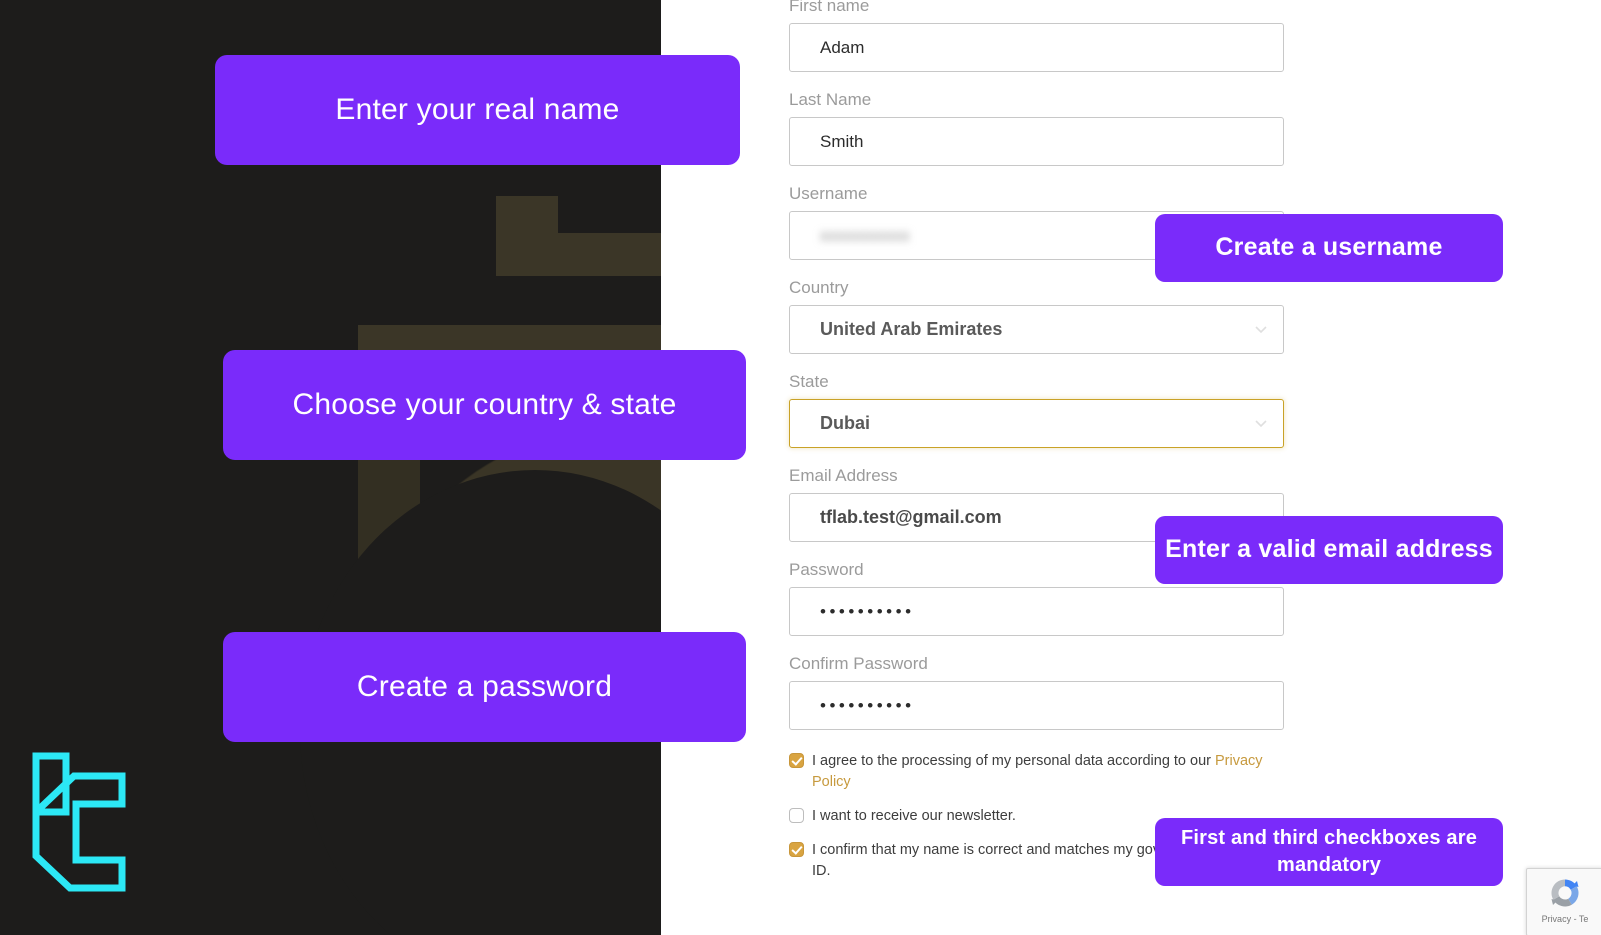  I want to click on field-last-name: Last Name Smith, so click(1036, 128).